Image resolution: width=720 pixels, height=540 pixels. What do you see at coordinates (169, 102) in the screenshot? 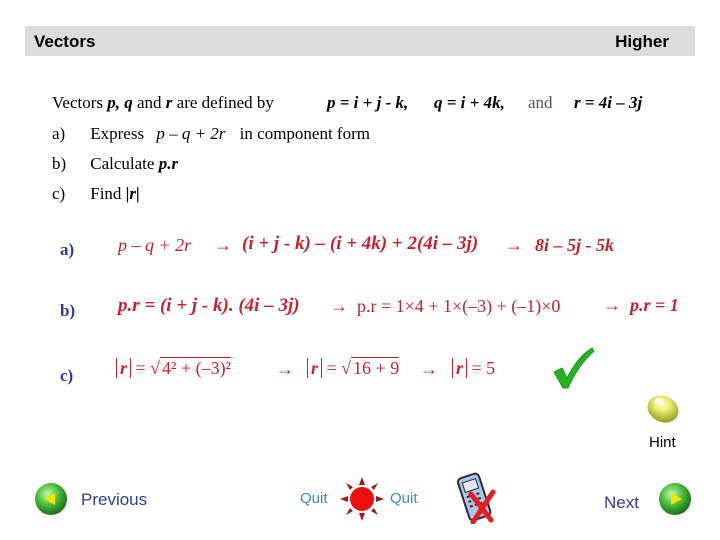
I see `vector-r: r` at bounding box center [169, 102].